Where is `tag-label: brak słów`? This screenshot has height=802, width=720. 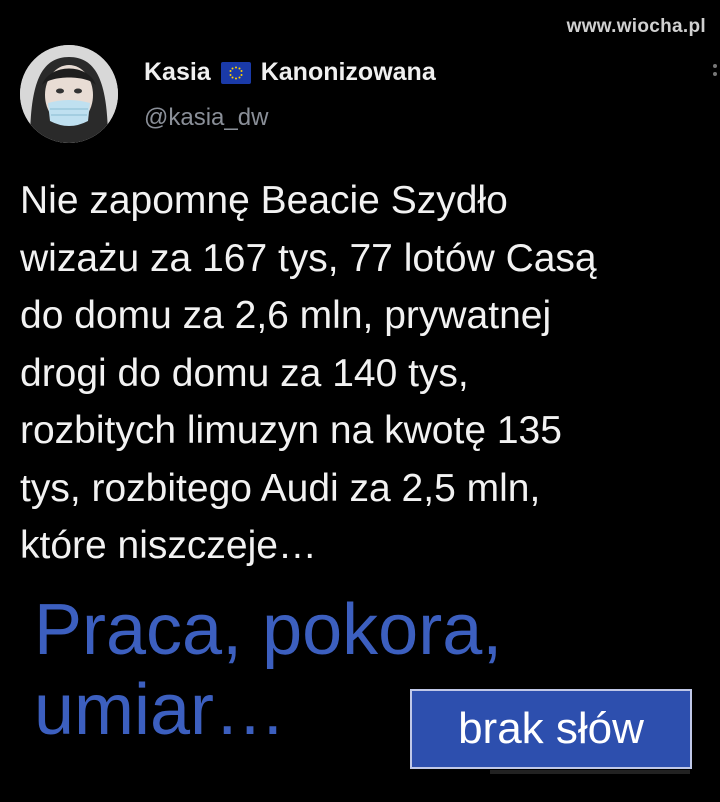 tag-label: brak słów is located at coordinates (551, 728).